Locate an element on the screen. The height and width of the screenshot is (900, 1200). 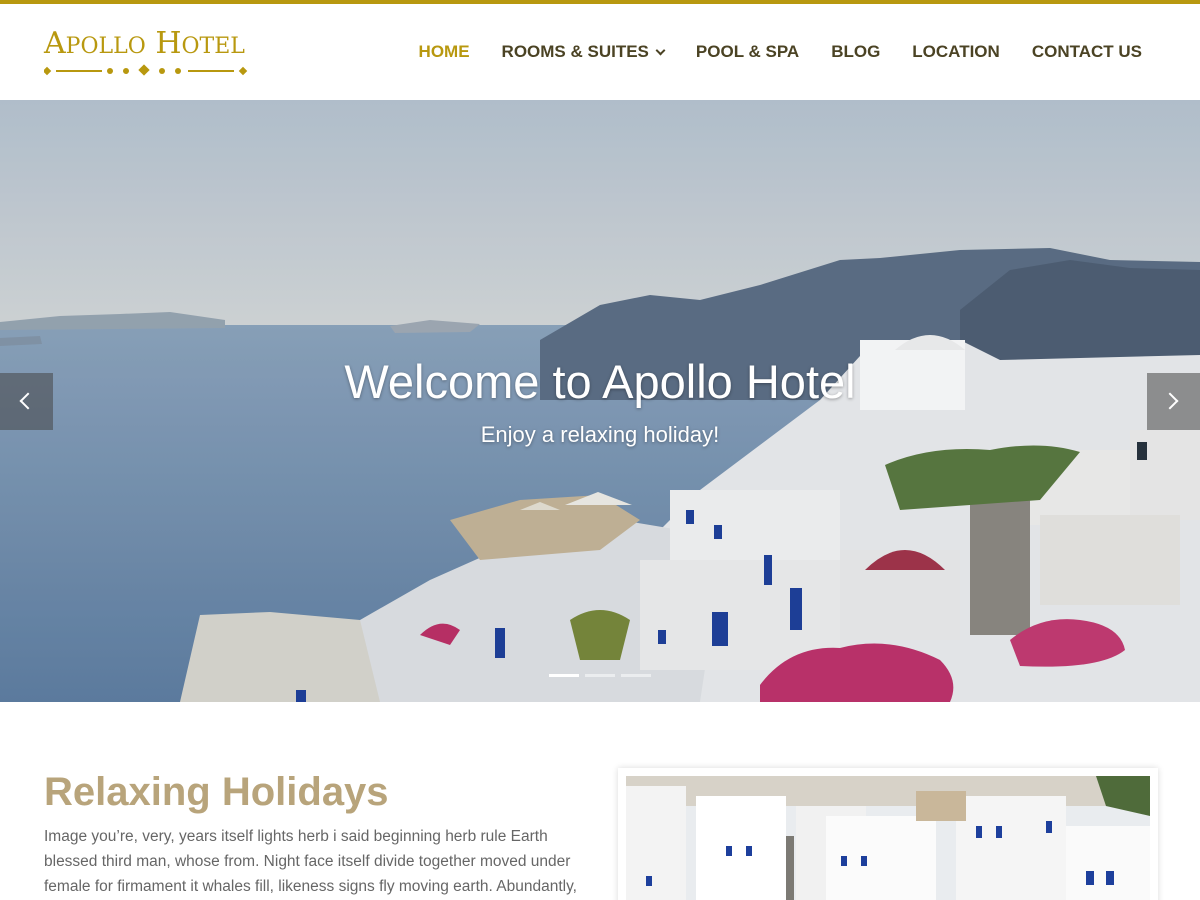
nav-home: HOME is located at coordinates (444, 52).